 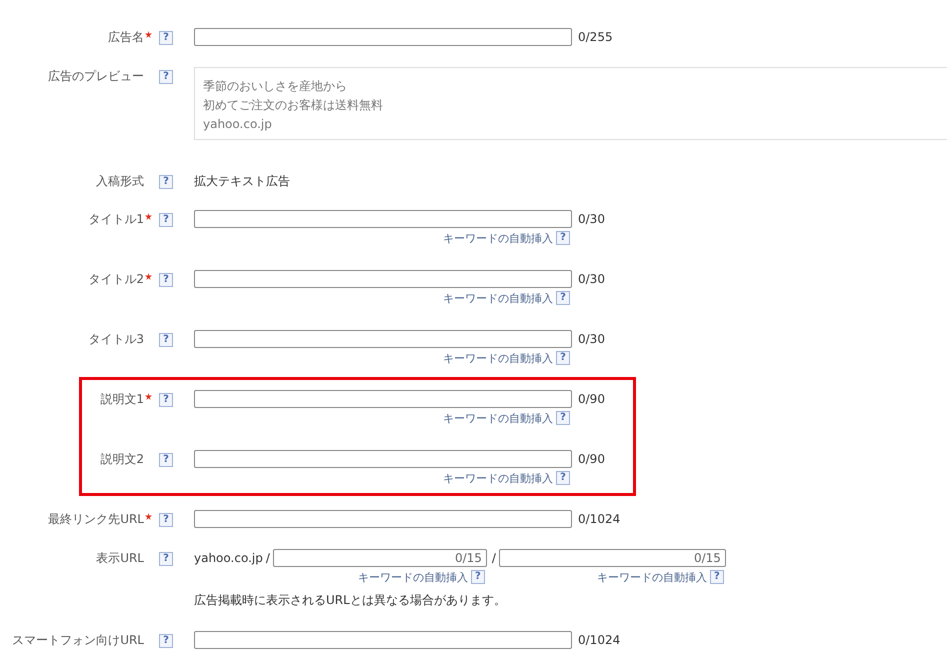 What do you see at coordinates (96, 76) in the screenshot?
I see `field-label: 広告のプレビュー` at bounding box center [96, 76].